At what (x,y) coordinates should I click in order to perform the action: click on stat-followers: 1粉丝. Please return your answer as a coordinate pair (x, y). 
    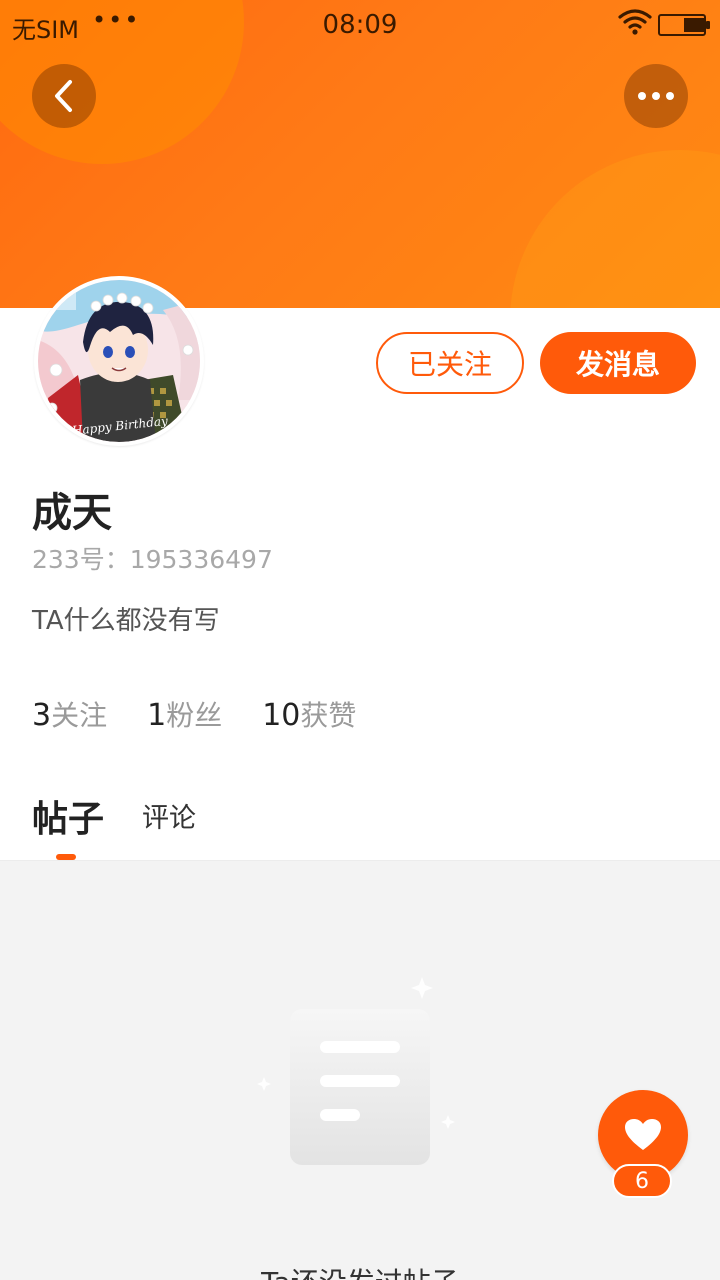
    Looking at the image, I should click on (184, 714).